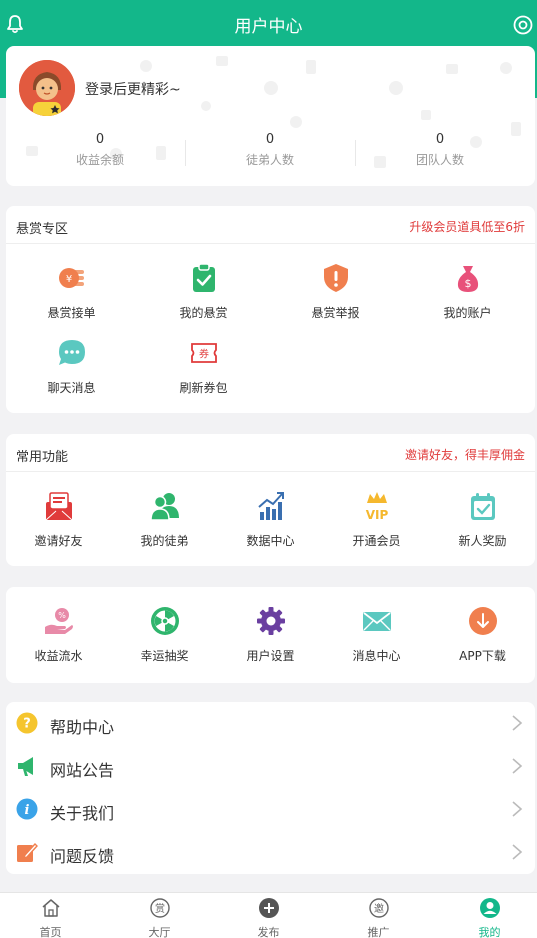 The width and height of the screenshot is (537, 938). What do you see at coordinates (58, 541) in the screenshot?
I see `tile-label: 邀请好友` at bounding box center [58, 541].